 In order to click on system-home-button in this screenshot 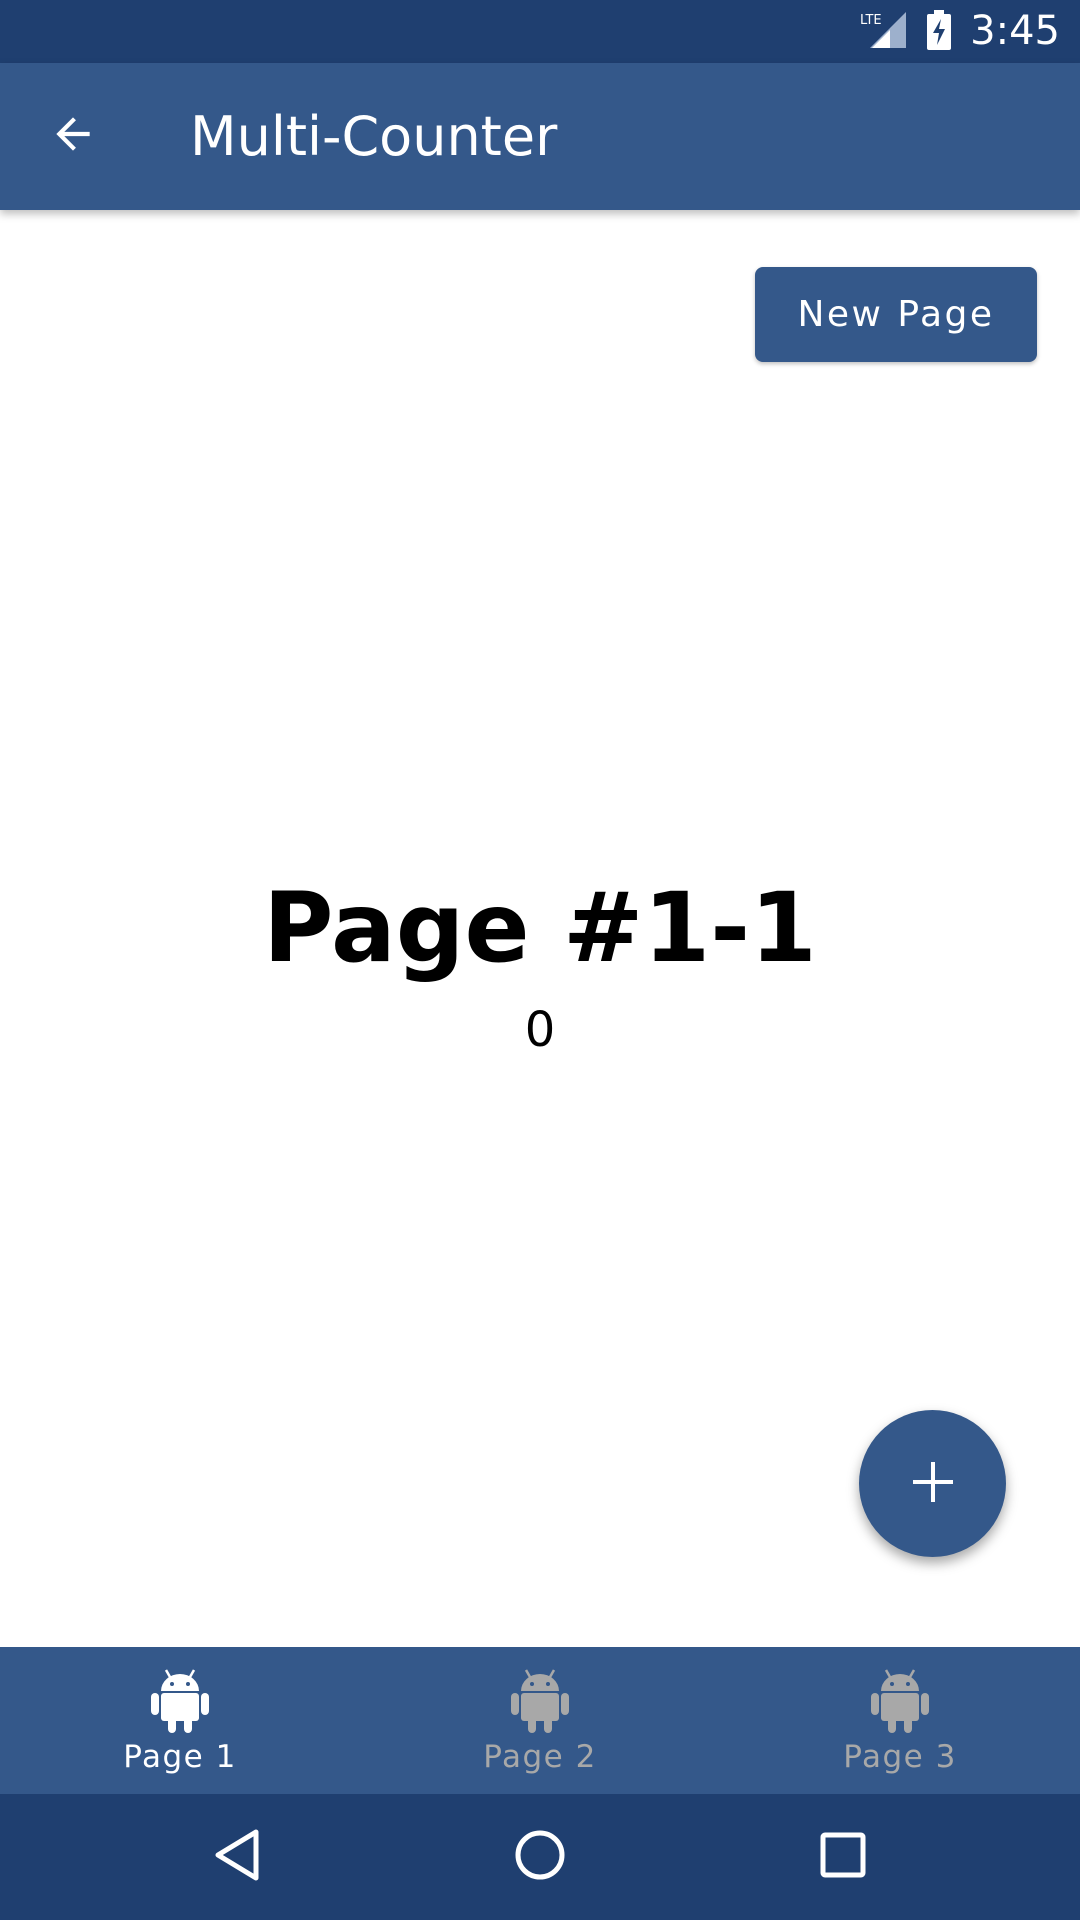, I will do `click(540, 1857)`.